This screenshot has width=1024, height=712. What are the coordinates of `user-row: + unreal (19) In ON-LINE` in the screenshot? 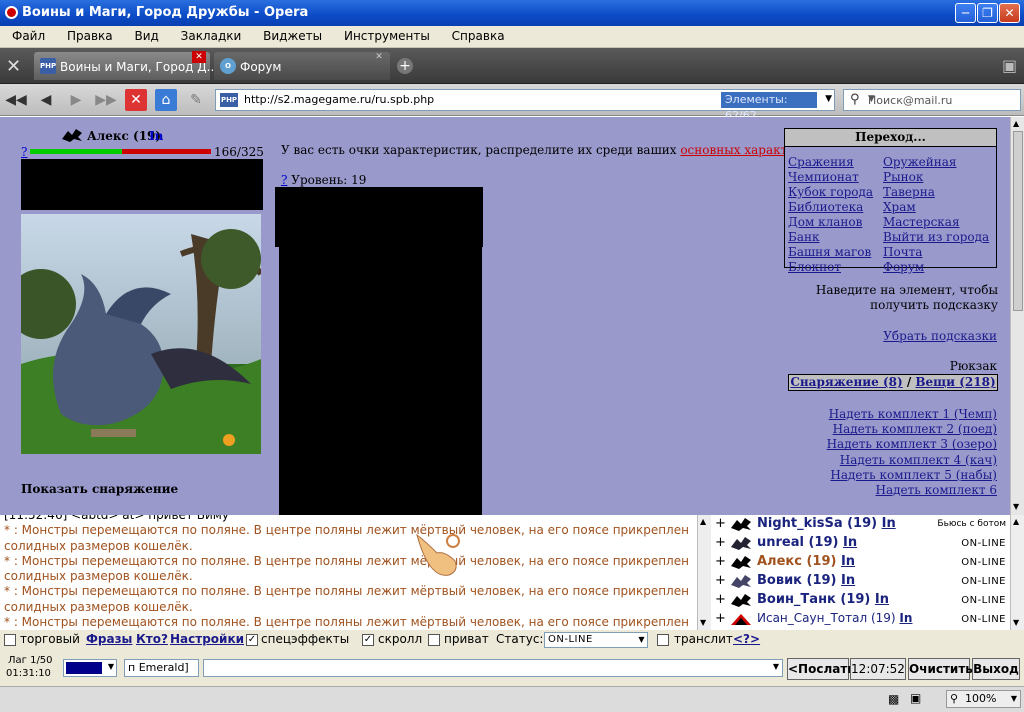 It's located at (860, 543).